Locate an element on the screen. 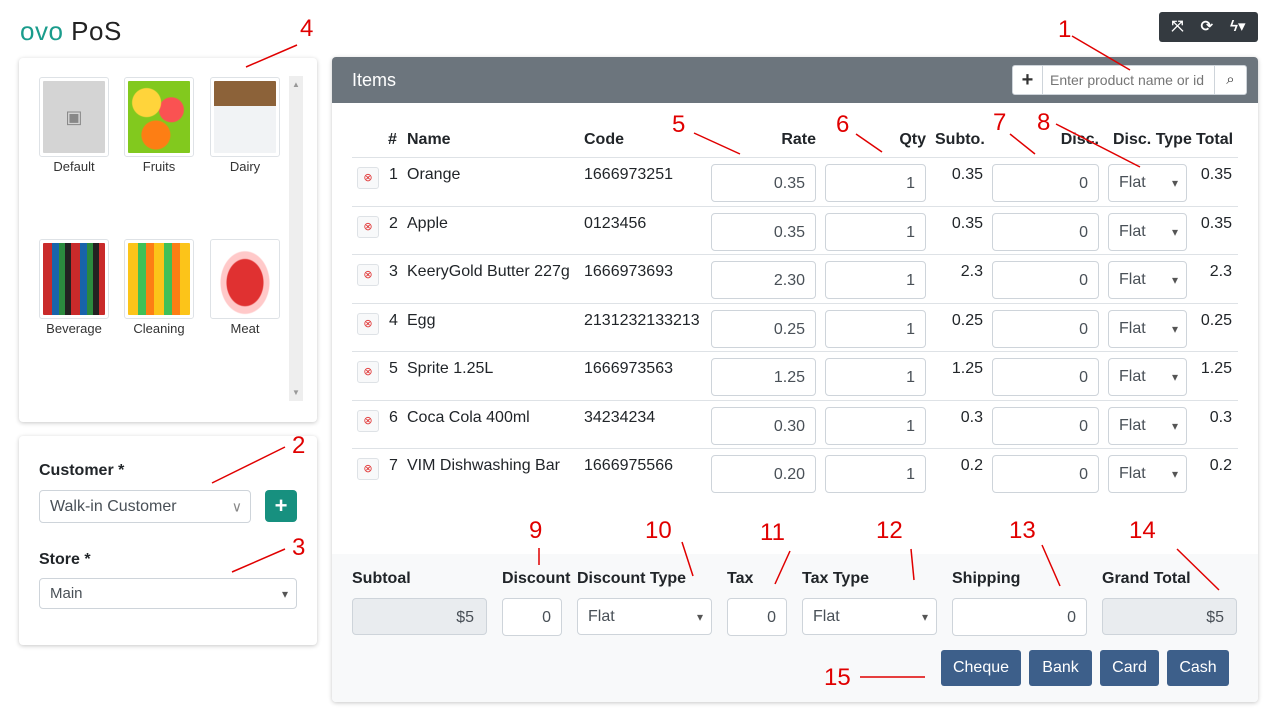 This screenshot has height=715, width=1268. shipping-label: Shipping is located at coordinates (986, 578).